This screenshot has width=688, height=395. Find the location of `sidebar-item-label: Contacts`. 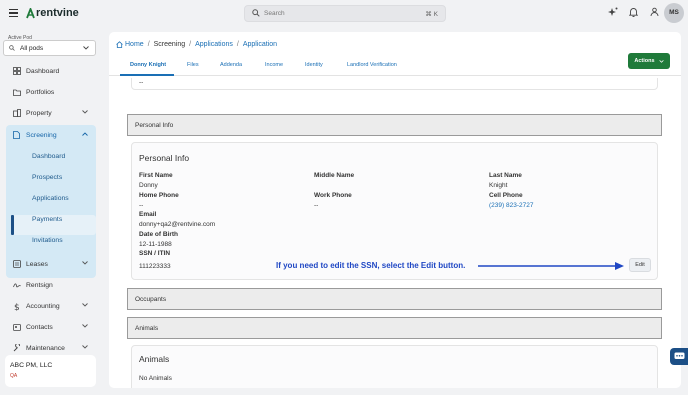

sidebar-item-label: Contacts is located at coordinates (39, 327).